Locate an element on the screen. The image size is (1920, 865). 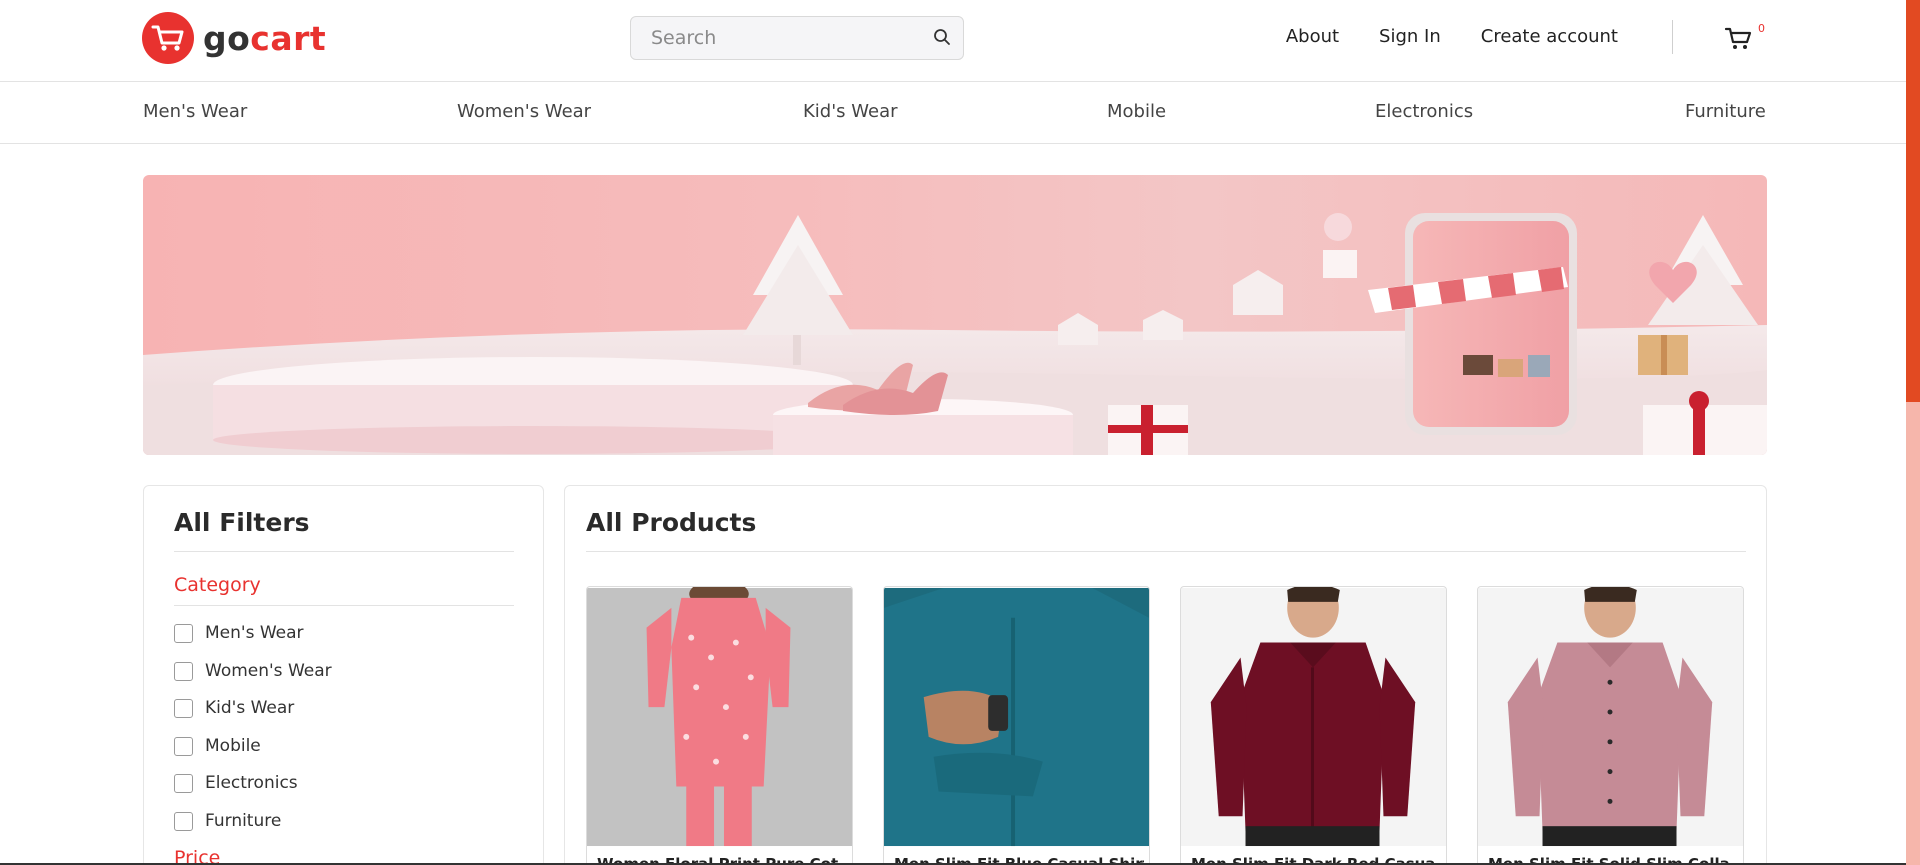
top-header: gocart About Sign In Create account 0 is located at coordinates (953, 41).